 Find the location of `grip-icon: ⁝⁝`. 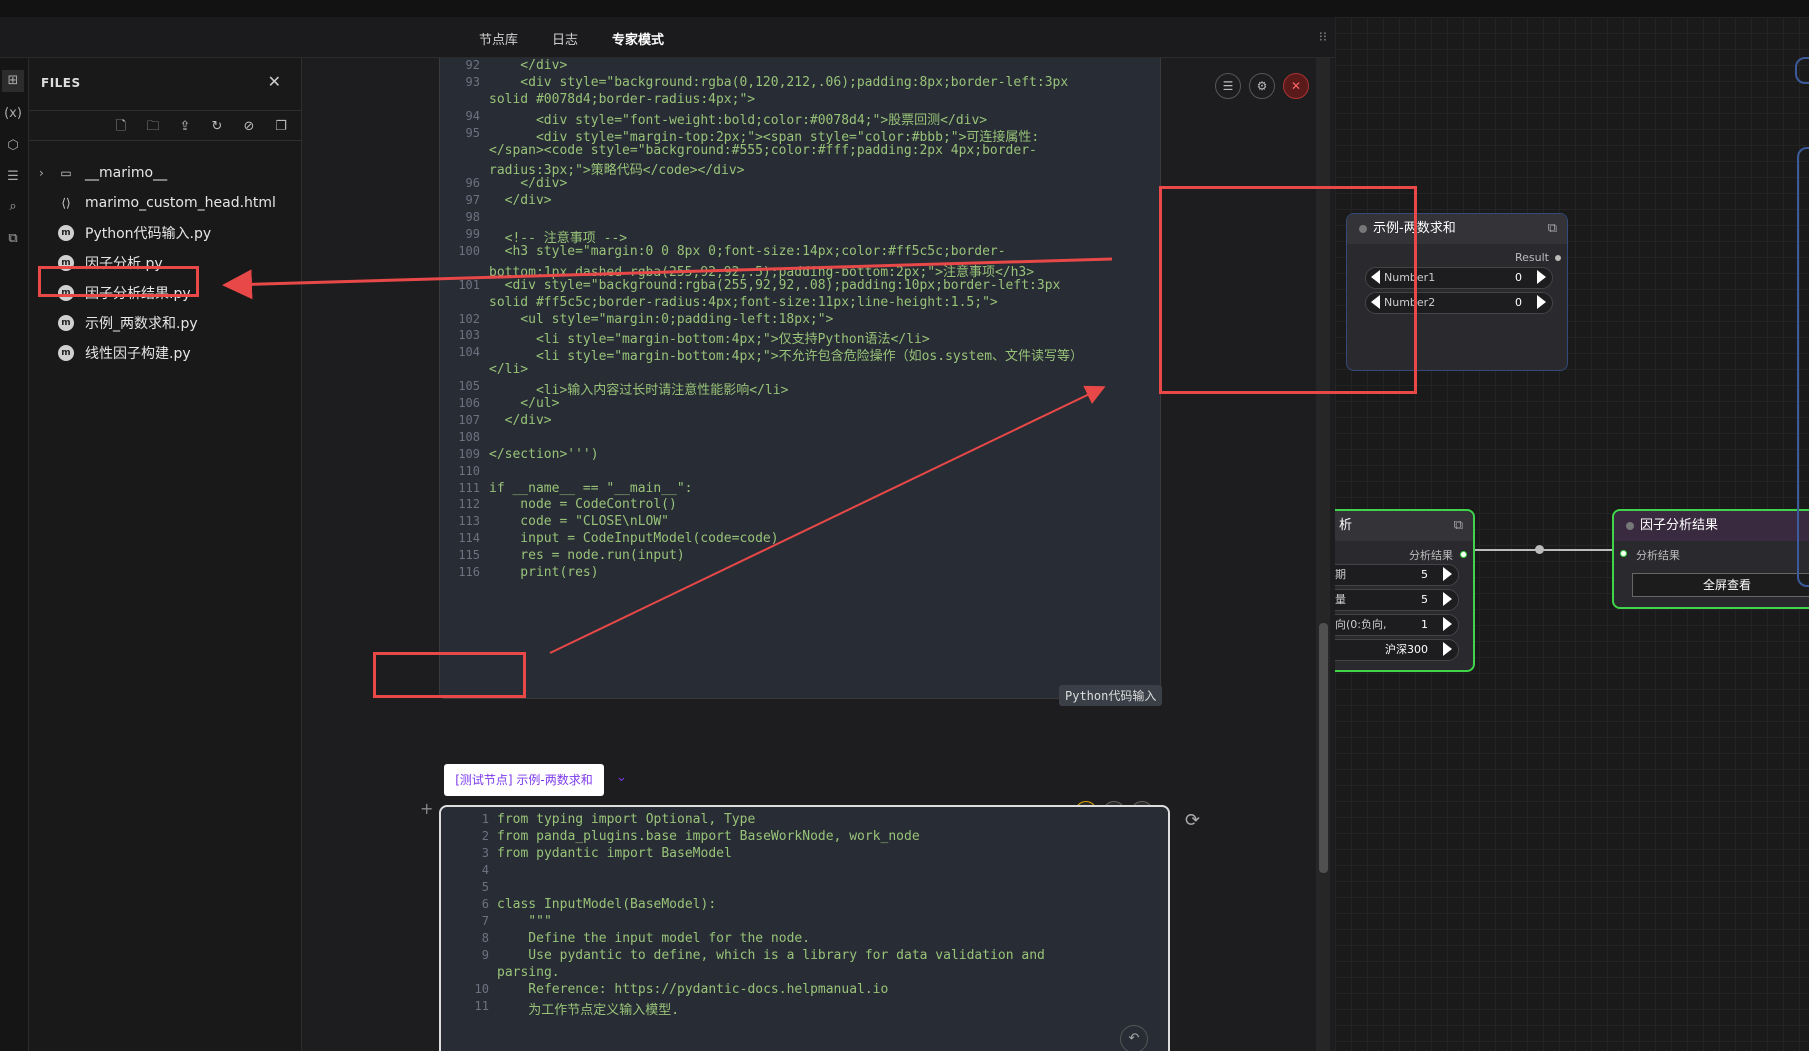

grip-icon: ⁝⁝ is located at coordinates (1323, 37).